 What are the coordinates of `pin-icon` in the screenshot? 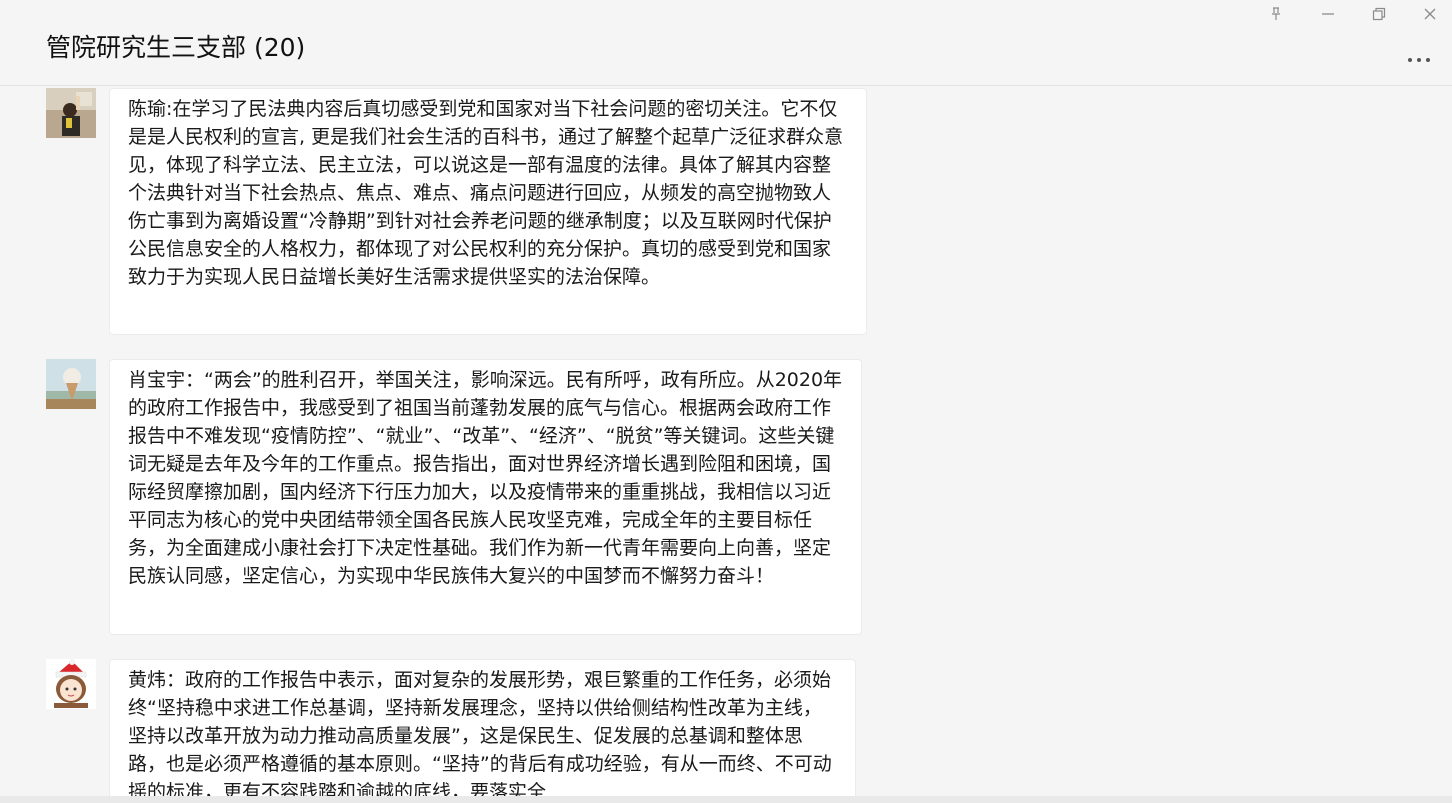 It's located at (1276, 13).